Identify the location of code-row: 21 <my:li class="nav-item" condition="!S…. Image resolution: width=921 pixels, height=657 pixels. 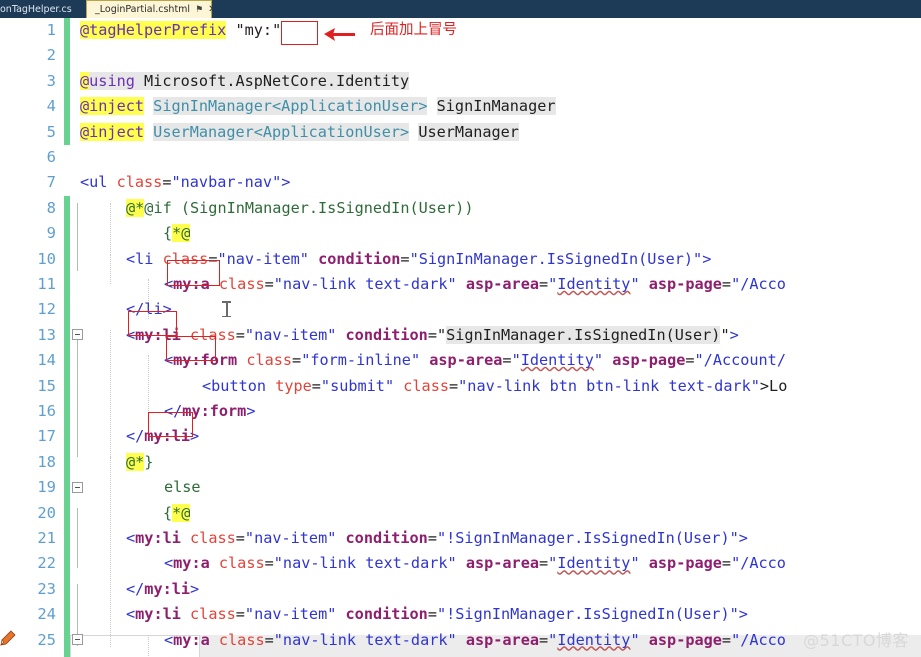
(460, 539).